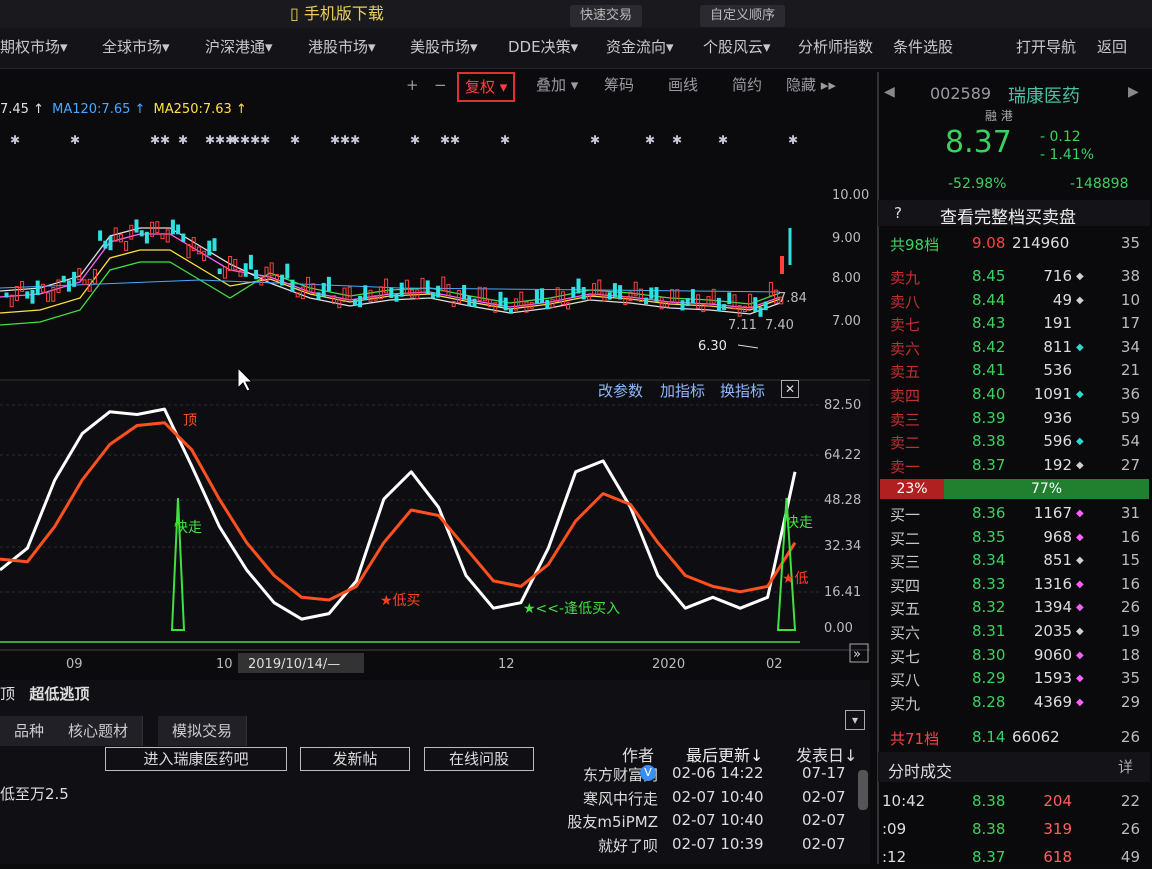  What do you see at coordinates (1067, 146) in the screenshot?
I see `price-change: - 0.12 - 1.41%` at bounding box center [1067, 146].